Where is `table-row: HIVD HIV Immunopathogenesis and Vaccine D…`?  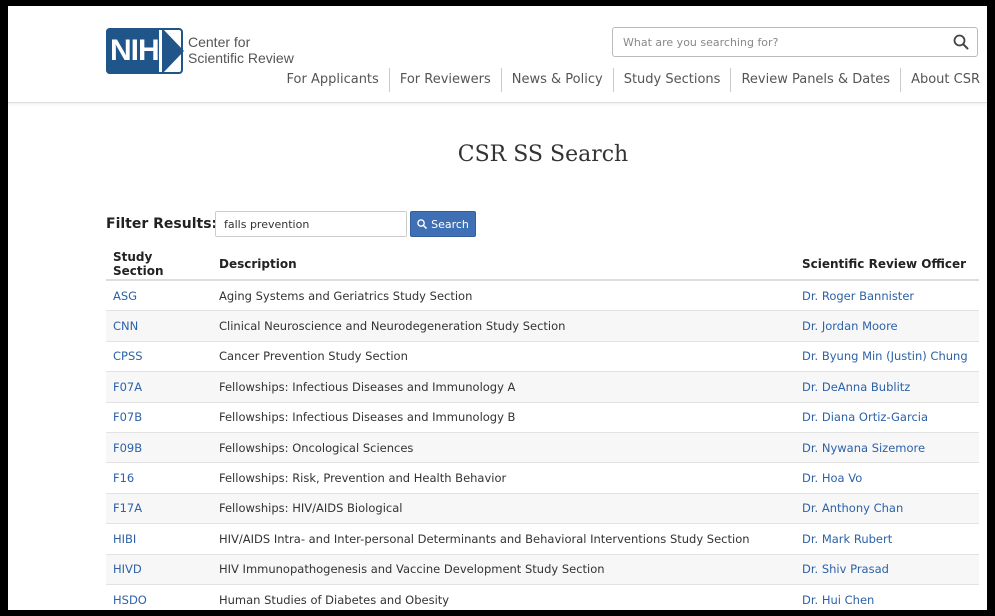 table-row: HIVD HIV Immunopathogenesis and Vaccine D… is located at coordinates (542, 569).